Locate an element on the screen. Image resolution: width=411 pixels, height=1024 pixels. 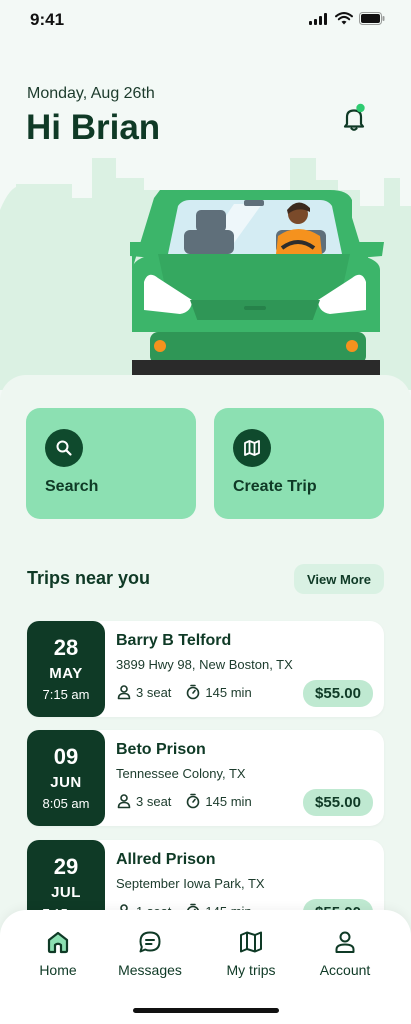
status-icons is located at coordinates (347, 18).